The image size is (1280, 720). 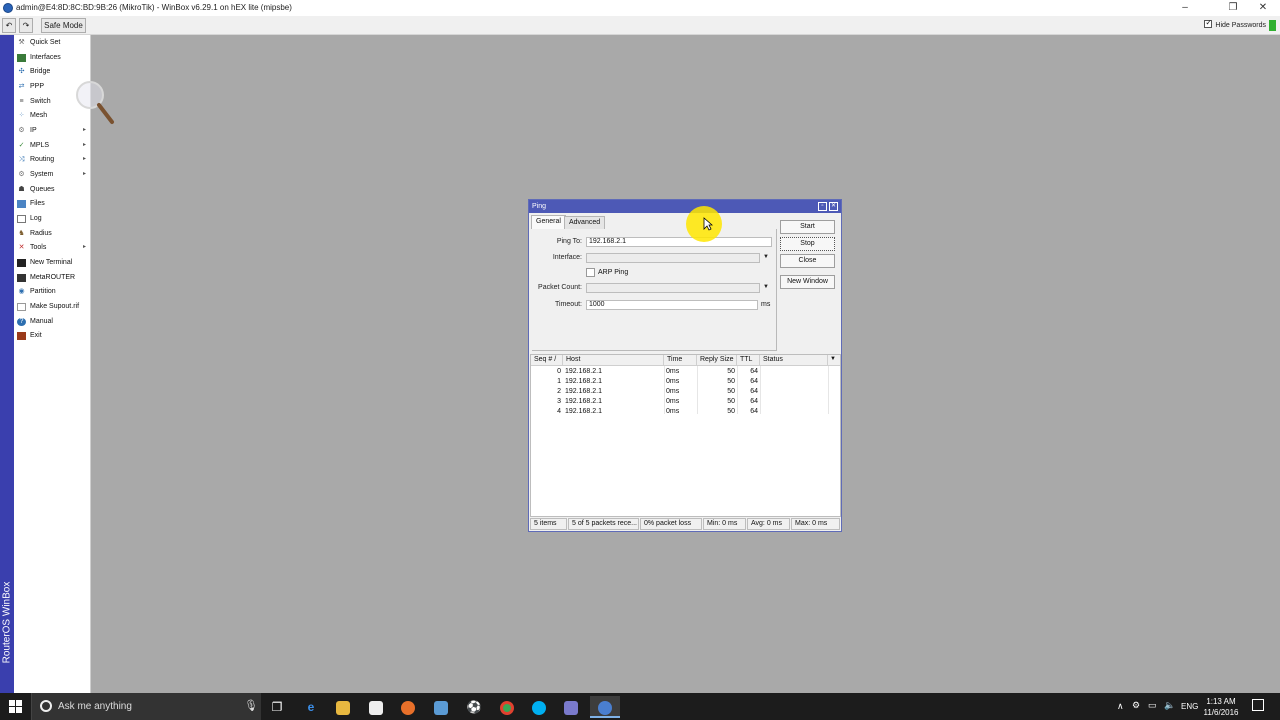 What do you see at coordinates (21, 219) in the screenshot?
I see `log-icon` at bounding box center [21, 219].